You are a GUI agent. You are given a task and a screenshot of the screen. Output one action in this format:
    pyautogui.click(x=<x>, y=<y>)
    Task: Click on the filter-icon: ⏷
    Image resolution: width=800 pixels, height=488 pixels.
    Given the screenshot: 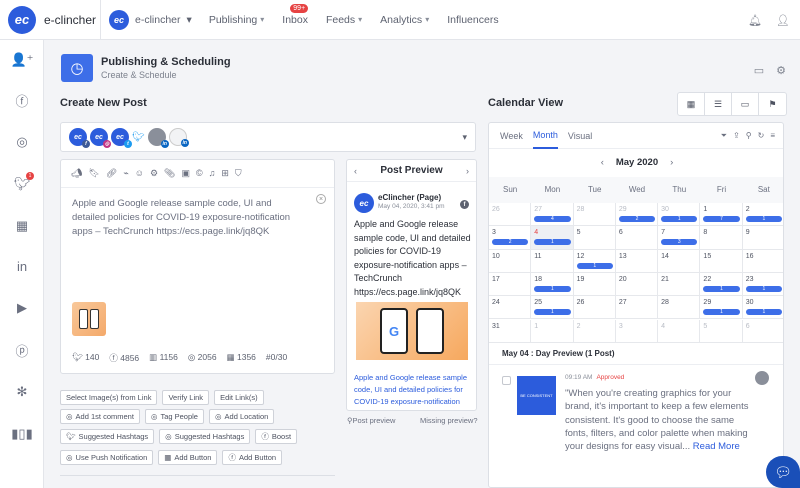 What is the action you would take?
    pyautogui.click(x=724, y=136)
    